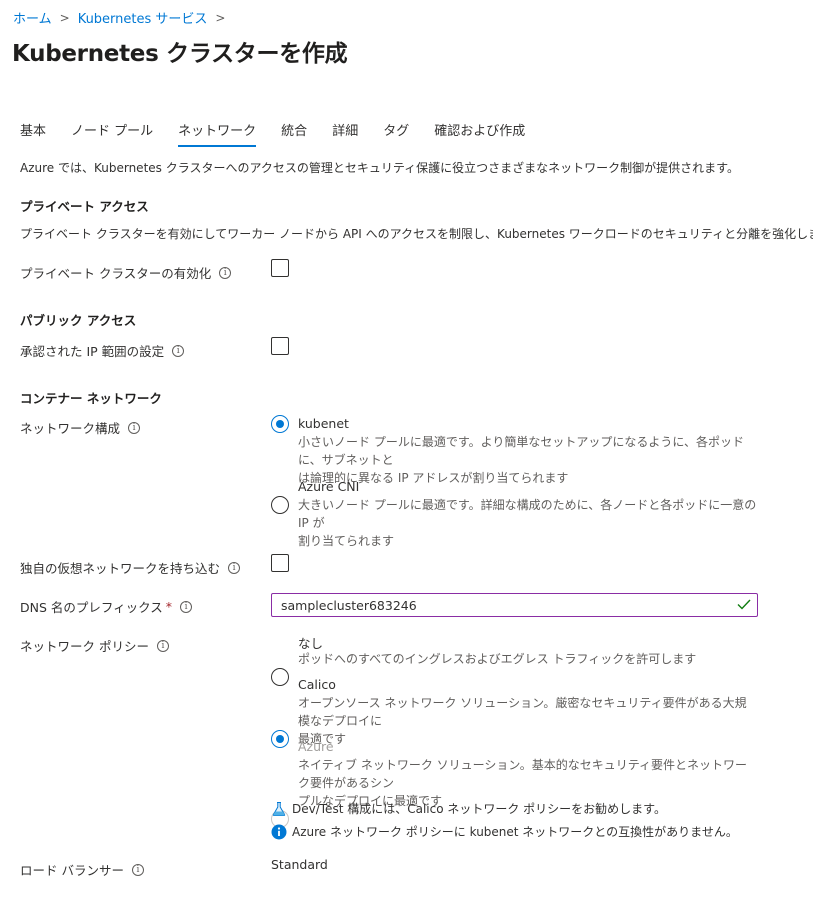 This screenshot has height=901, width=813. What do you see at coordinates (279, 831) in the screenshot?
I see `info-filled-icon` at bounding box center [279, 831].